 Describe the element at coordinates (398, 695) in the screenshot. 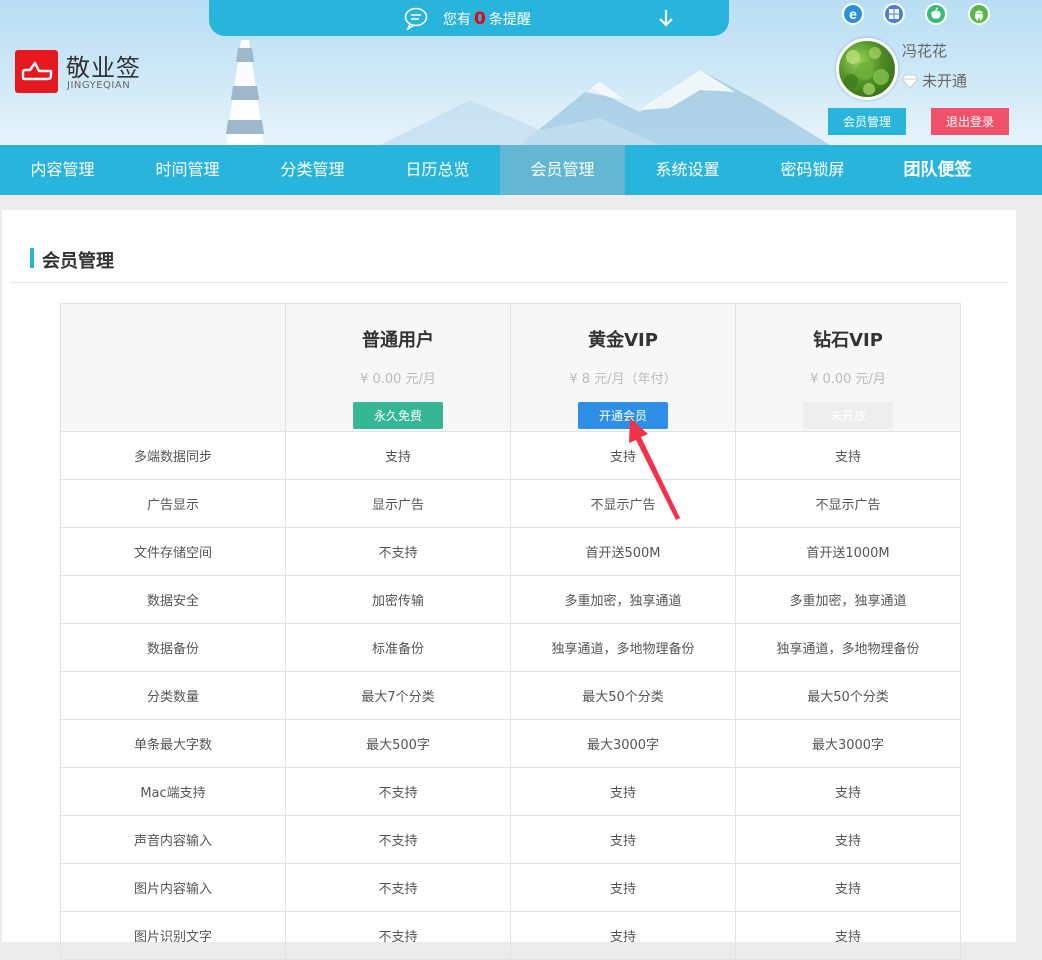

I see `feature-value: 最大7个分类` at that location.